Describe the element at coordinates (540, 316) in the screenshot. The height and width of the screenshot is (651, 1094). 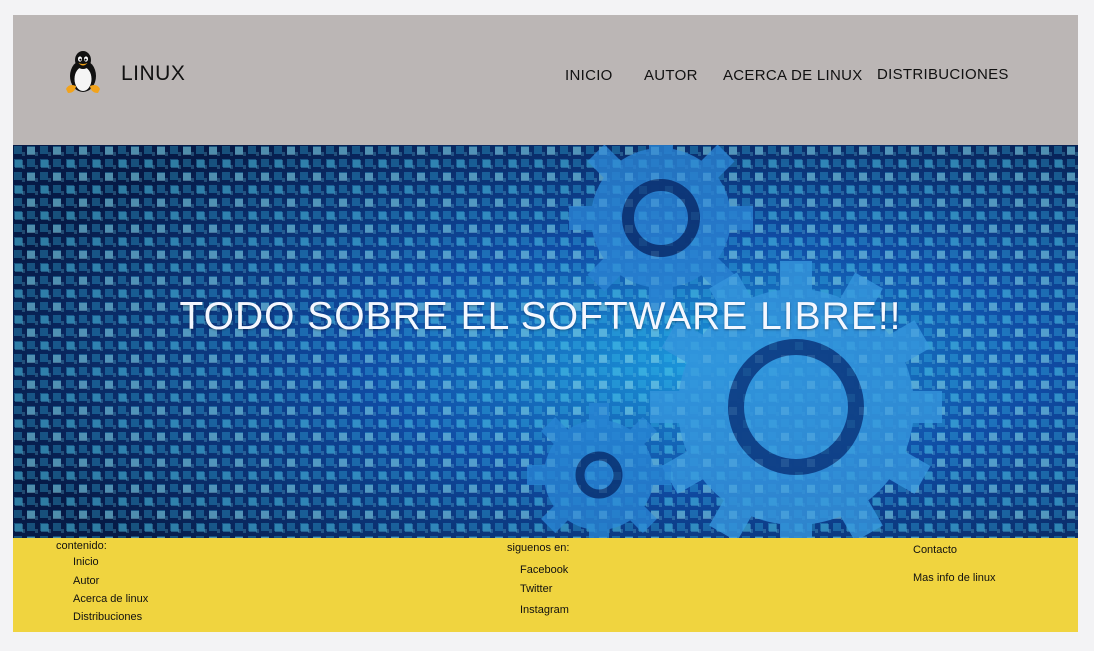
I see `hero-title: TODO SOBRE EL SOFTWARE LIBRE!!` at that location.